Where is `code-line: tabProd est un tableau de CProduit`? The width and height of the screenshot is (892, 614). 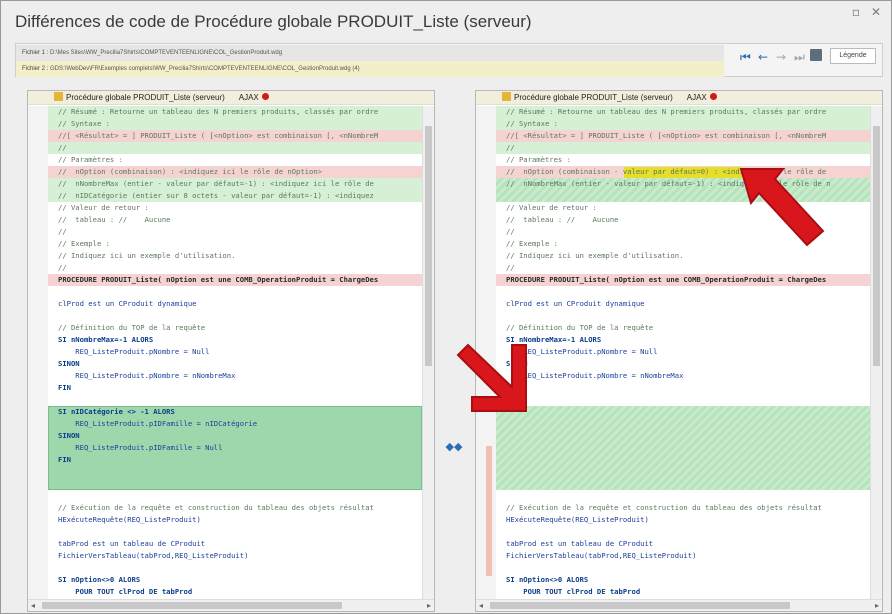
code-line: tabProd est un tableau de CProduit is located at coordinates (132, 543).